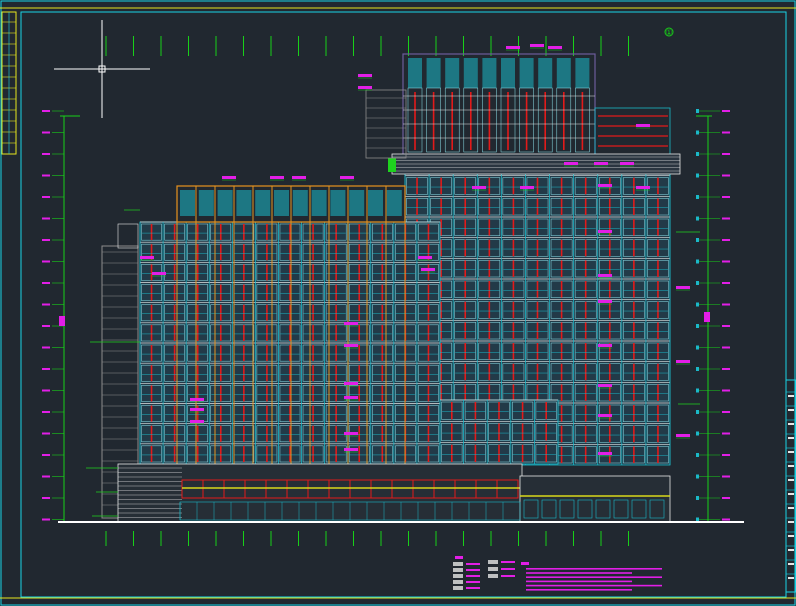  Describe the element at coordinates (392, 165) in the screenshot. I see `green-tag` at that location.